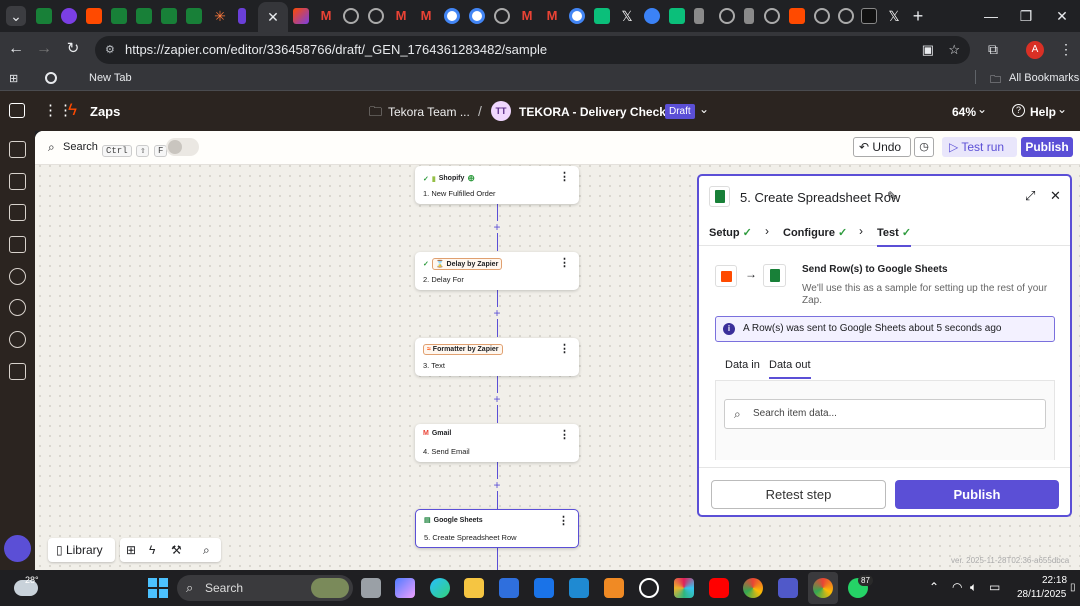 The image size is (1080, 606). Describe the element at coordinates (182, 147) in the screenshot. I see `toggle-switch` at that location.